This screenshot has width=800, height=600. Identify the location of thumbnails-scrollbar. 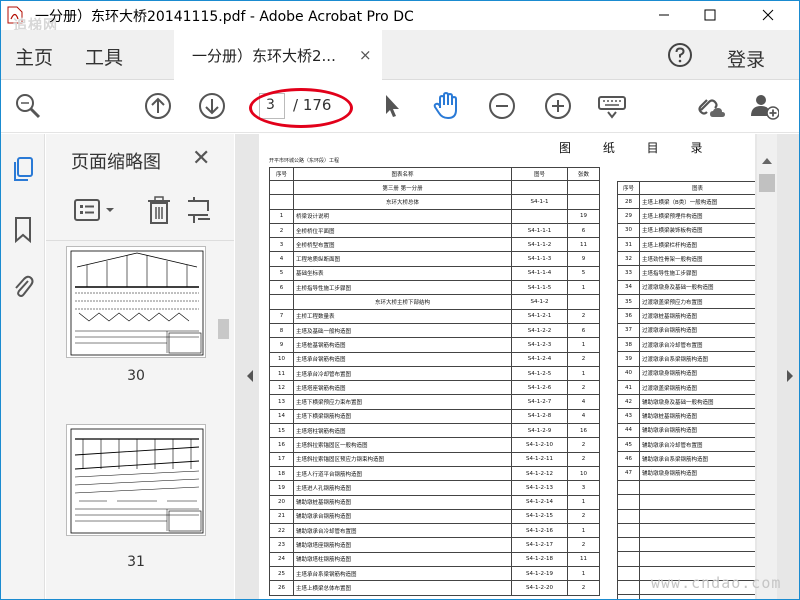
(223, 424).